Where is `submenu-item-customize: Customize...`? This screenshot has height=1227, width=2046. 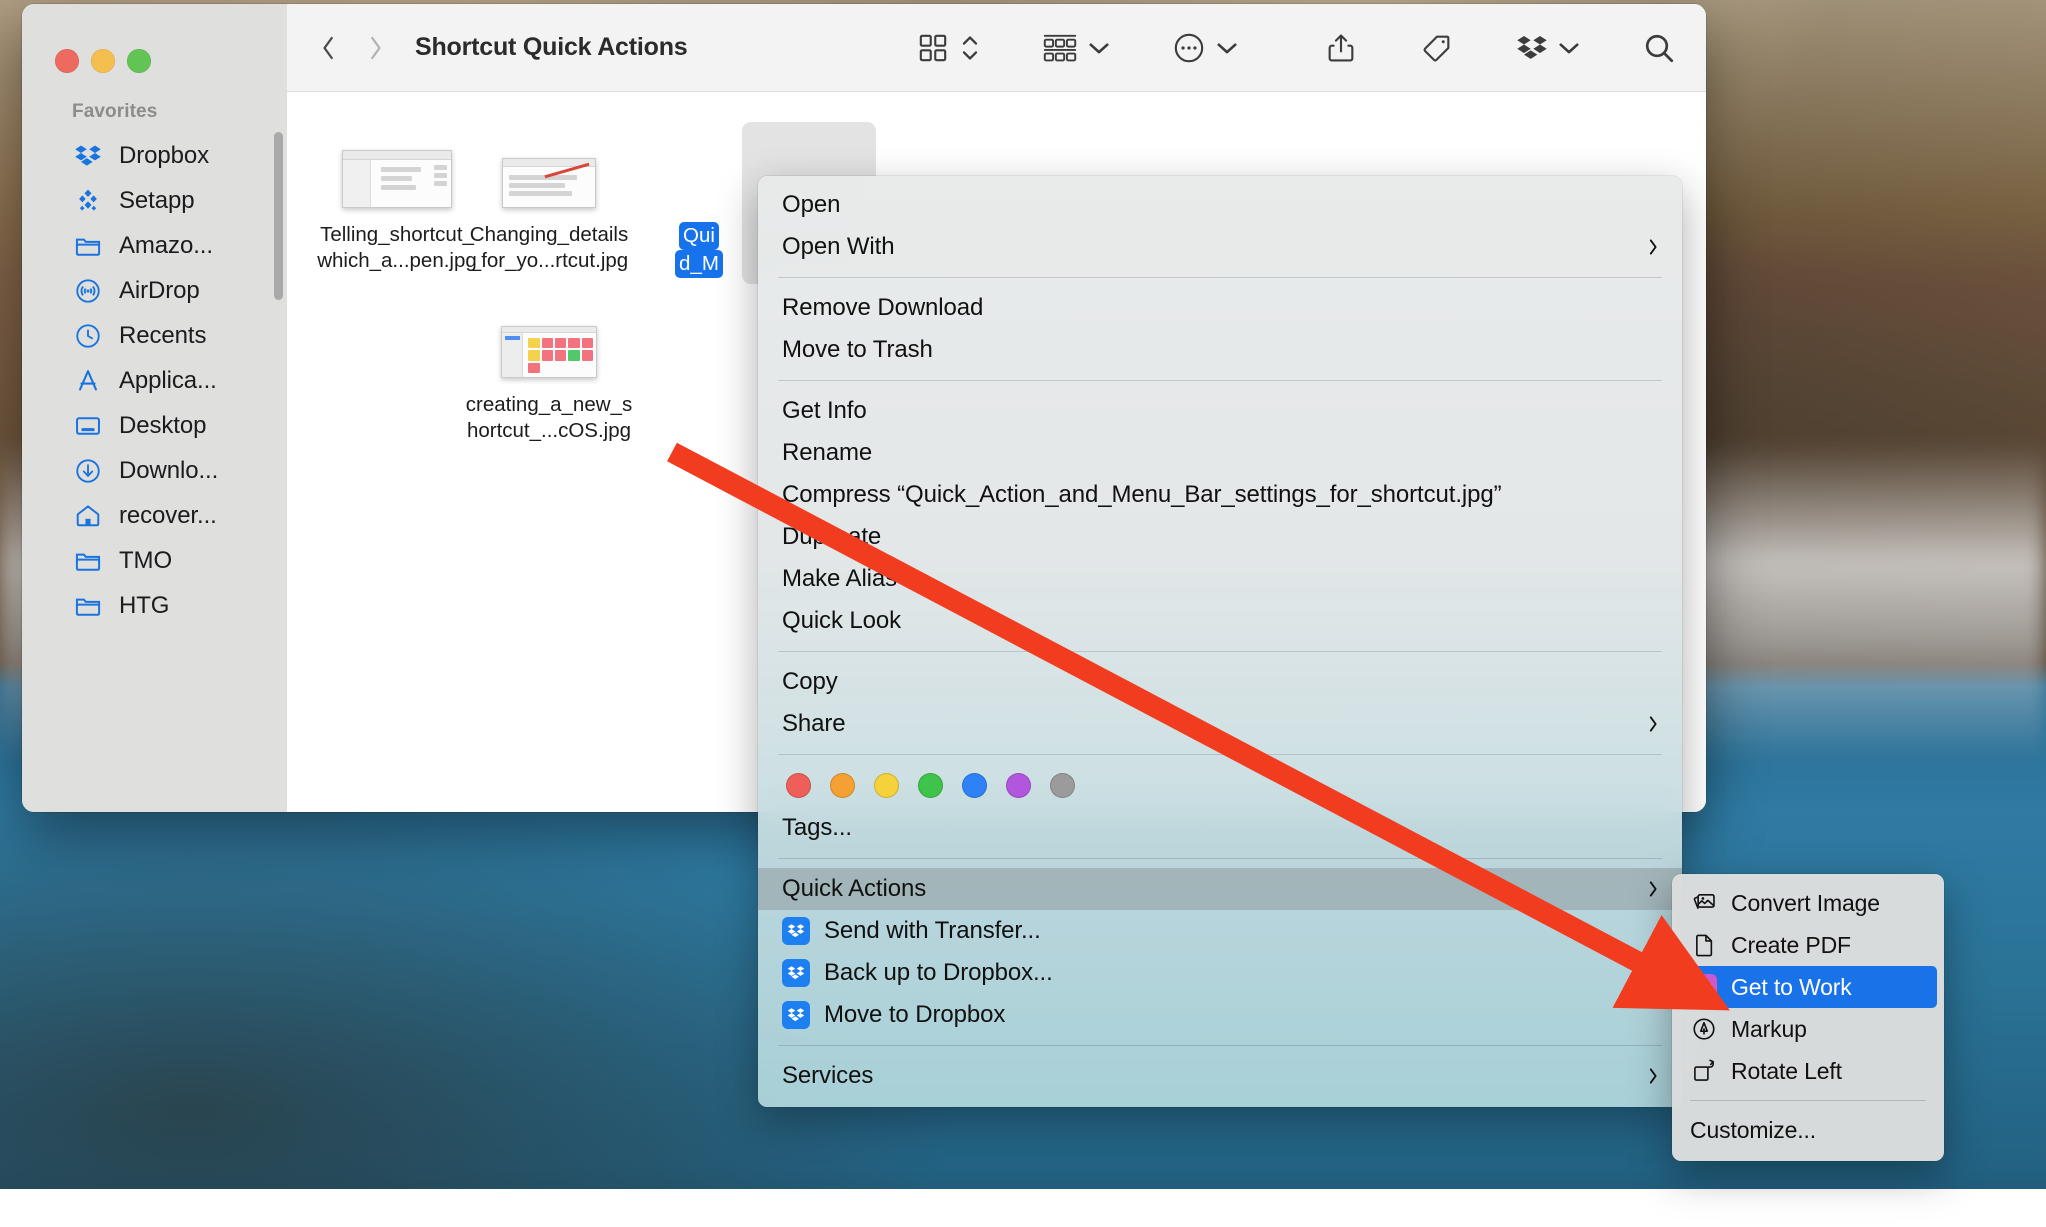 submenu-item-customize: Customize... is located at coordinates (1808, 1130).